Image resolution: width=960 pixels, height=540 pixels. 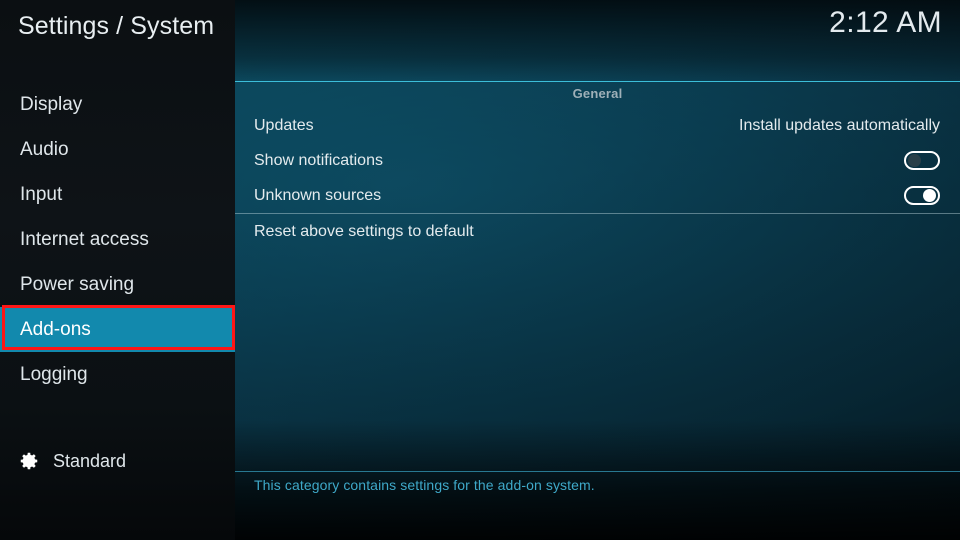 I want to click on sidebar-item-label: Power saving, so click(x=77, y=284).